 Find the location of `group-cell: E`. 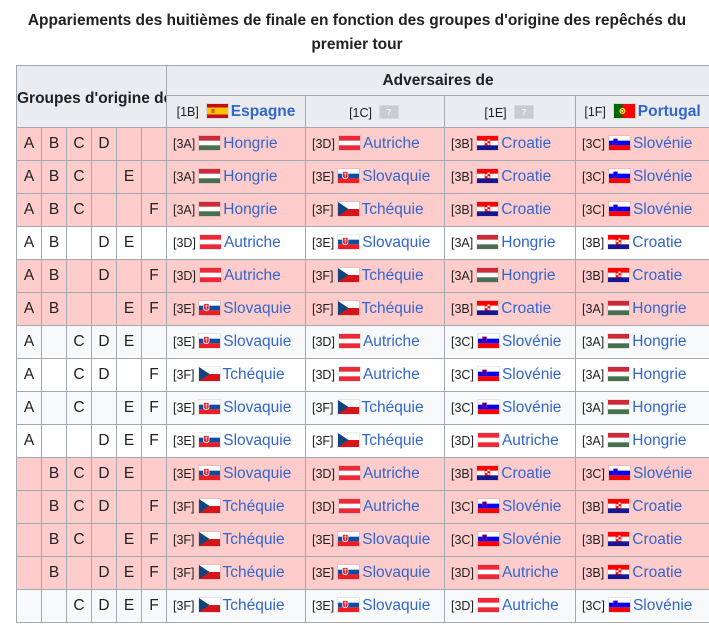

group-cell: E is located at coordinates (129, 342).